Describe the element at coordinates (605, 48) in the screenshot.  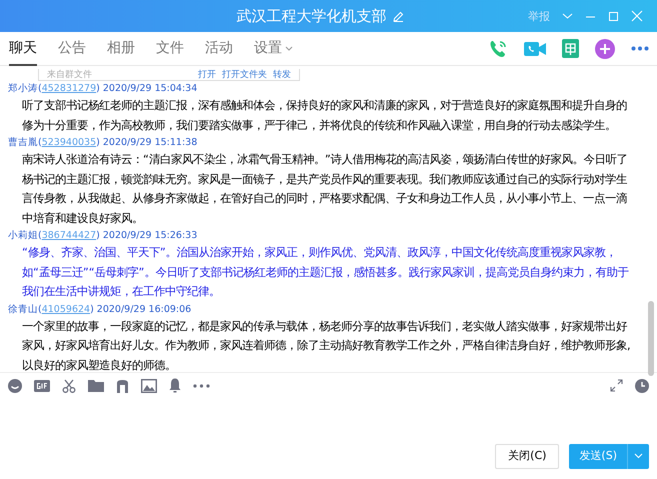
I see `add-icon` at that location.